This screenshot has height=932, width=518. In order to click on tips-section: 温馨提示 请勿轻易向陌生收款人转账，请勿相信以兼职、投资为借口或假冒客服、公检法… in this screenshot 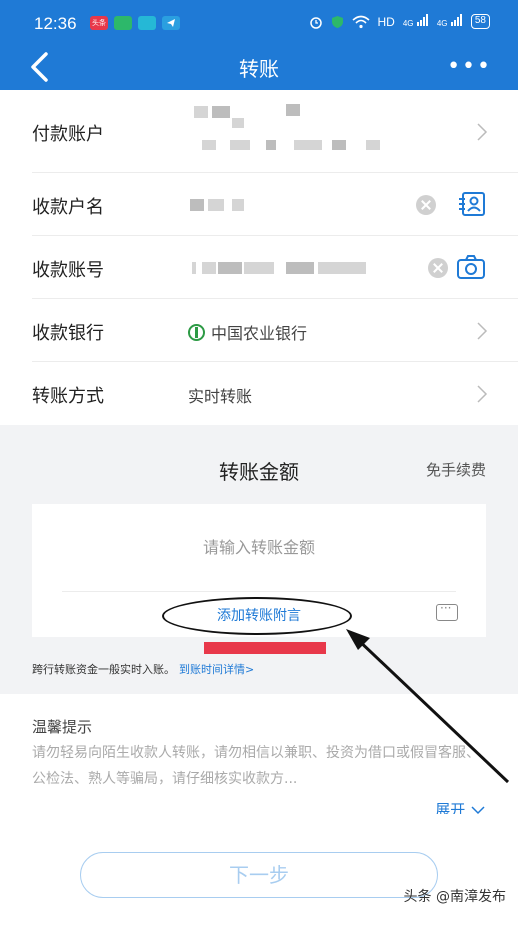, I will do `click(259, 756)`.